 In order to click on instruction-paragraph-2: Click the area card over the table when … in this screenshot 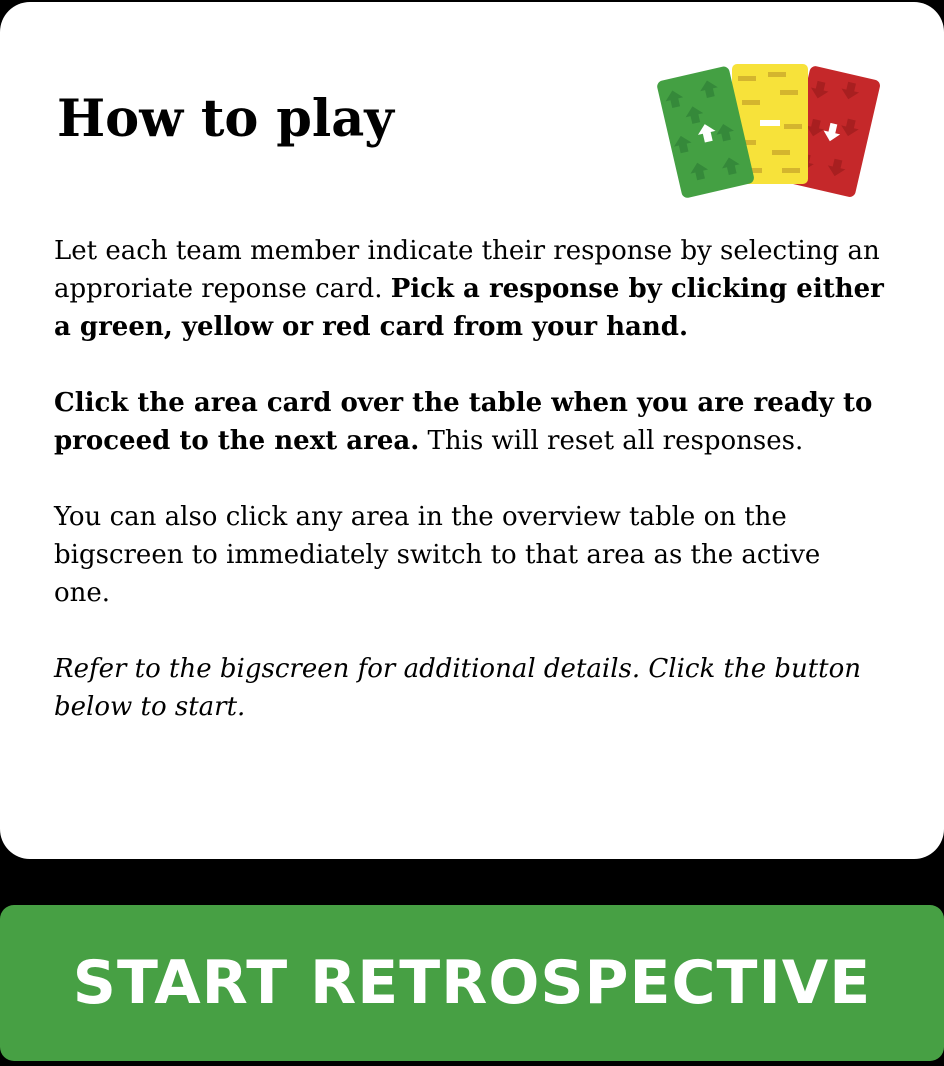, I will do `click(469, 422)`.